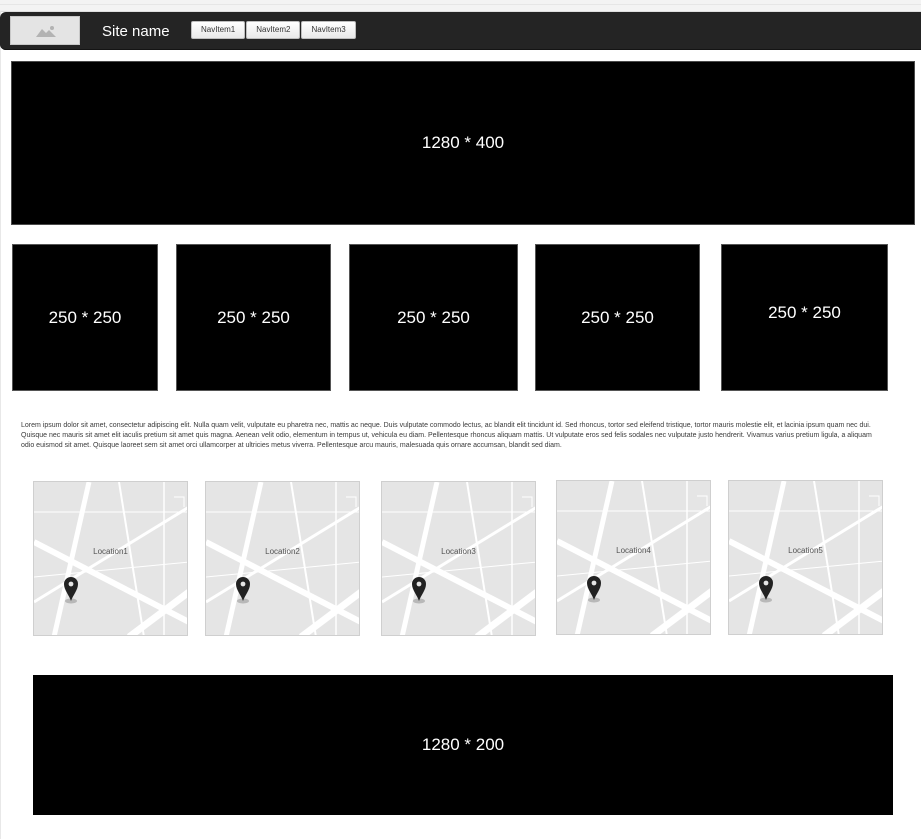 The image size is (921, 839). I want to click on image-tile-5: 250 * 250, so click(804, 317).